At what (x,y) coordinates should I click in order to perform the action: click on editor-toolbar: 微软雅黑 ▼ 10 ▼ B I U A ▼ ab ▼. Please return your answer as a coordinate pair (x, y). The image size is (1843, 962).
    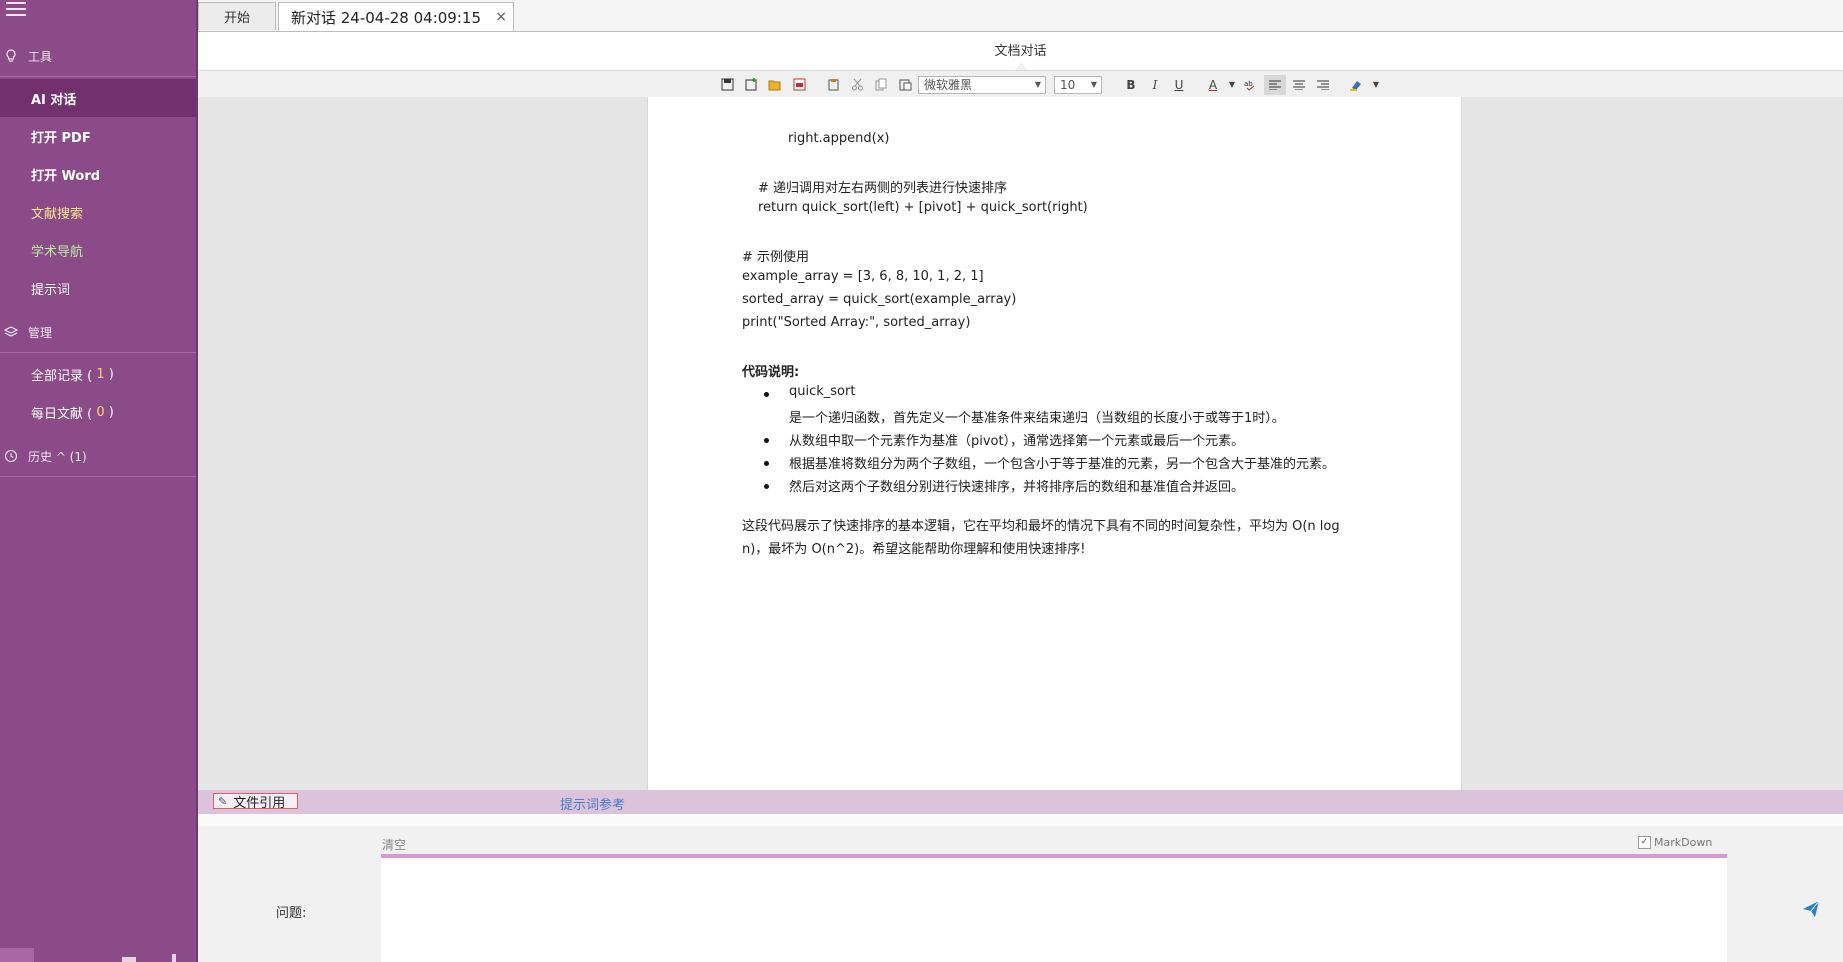
    Looking at the image, I should click on (1020, 84).